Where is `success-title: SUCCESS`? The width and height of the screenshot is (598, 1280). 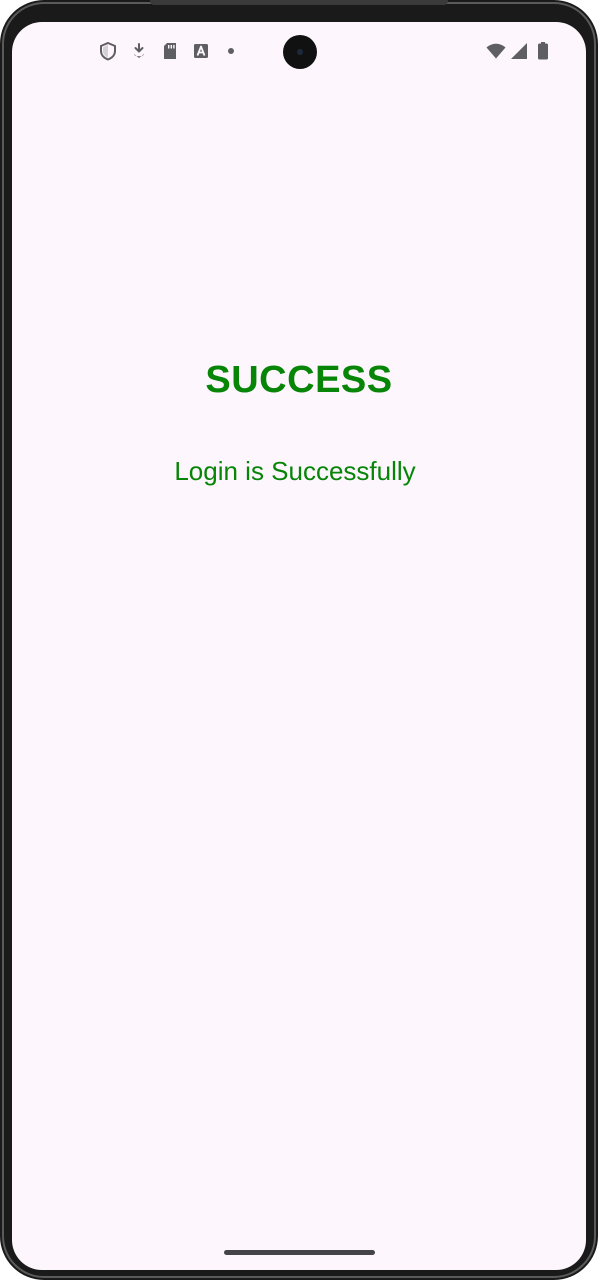 success-title: SUCCESS is located at coordinates (299, 380).